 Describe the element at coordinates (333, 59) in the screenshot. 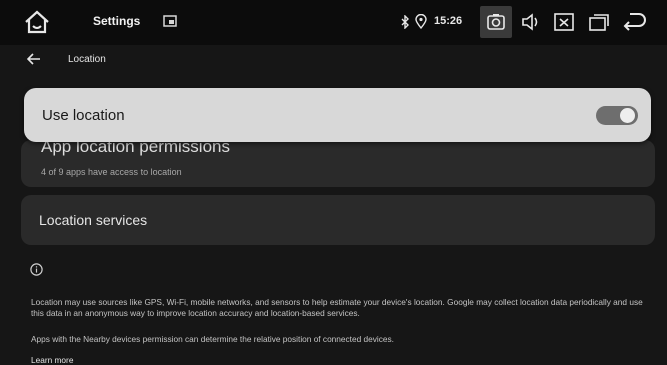

I see `top-app-bar: Location` at that location.